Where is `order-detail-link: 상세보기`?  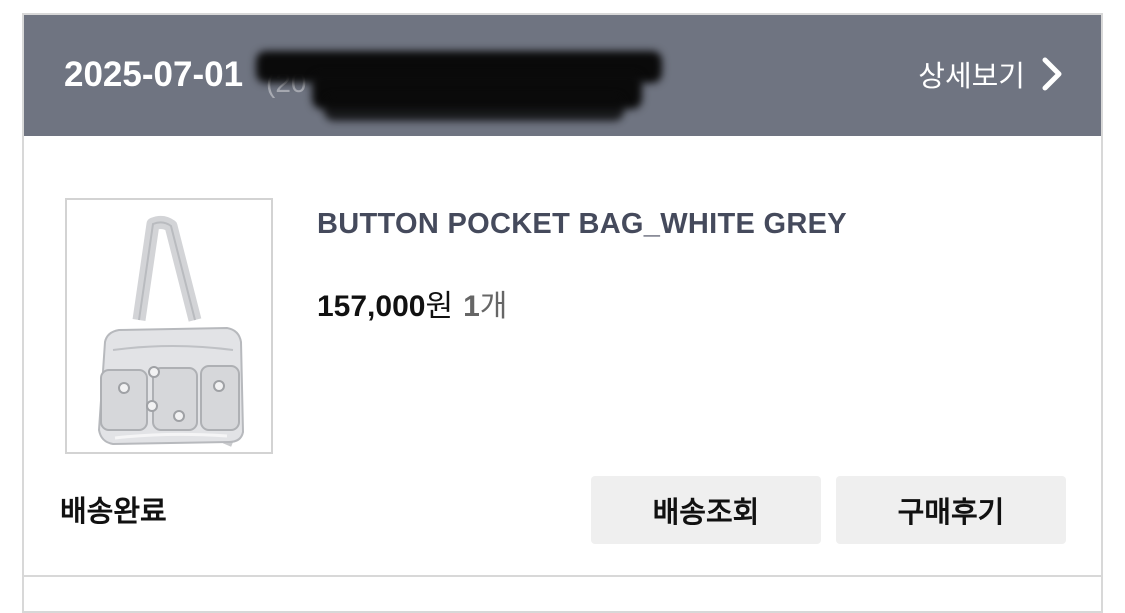 order-detail-link: 상세보기 is located at coordinates (991, 74).